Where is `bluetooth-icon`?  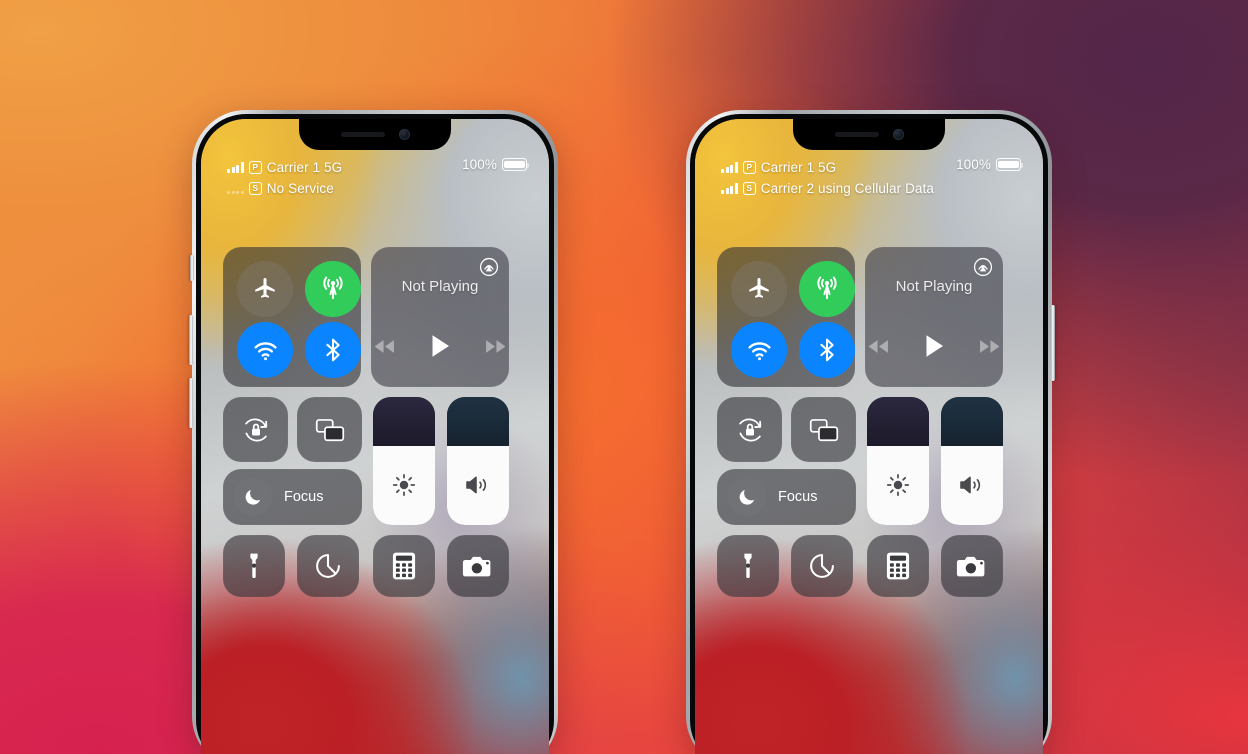 bluetooth-icon is located at coordinates (333, 350).